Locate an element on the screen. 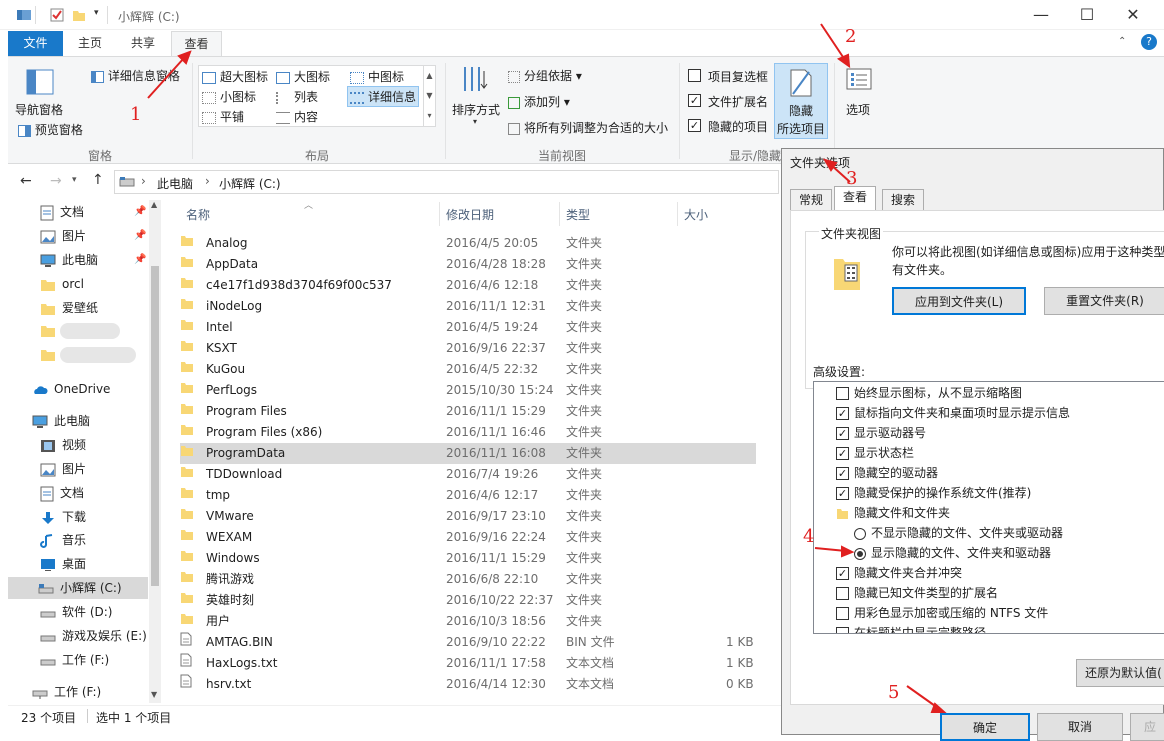 This screenshot has width=1164, height=741. tab-view: 查看 is located at coordinates (196, 43).